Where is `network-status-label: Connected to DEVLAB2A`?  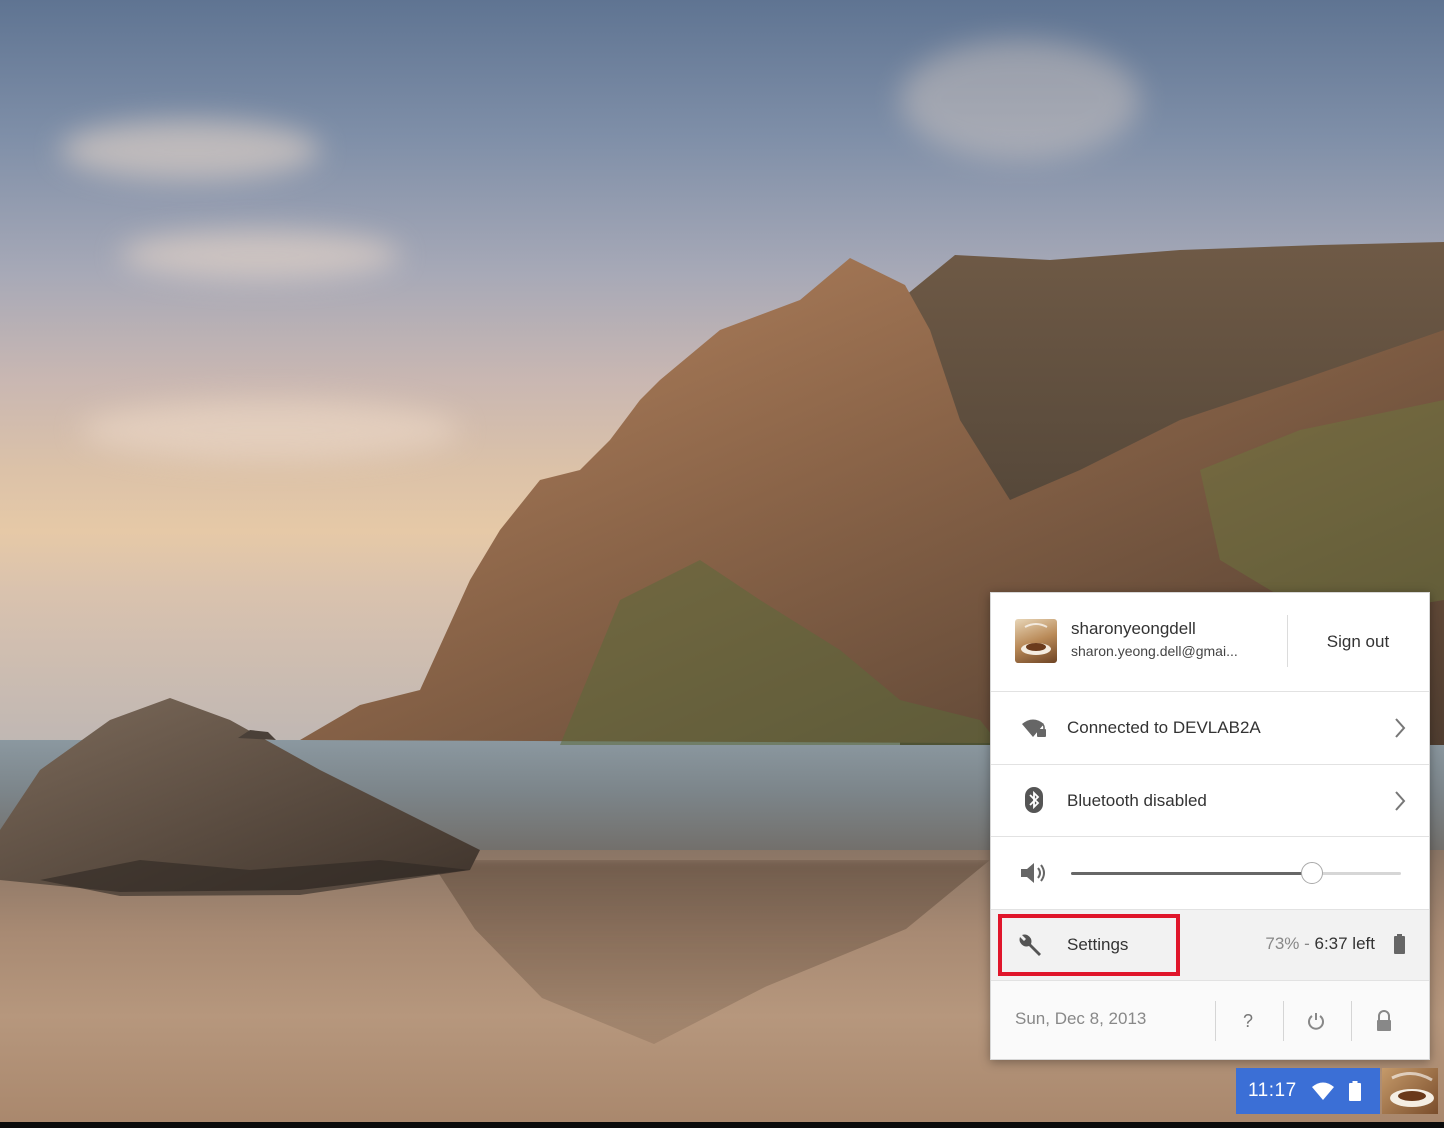 network-status-label: Connected to DEVLAB2A is located at coordinates (1164, 727).